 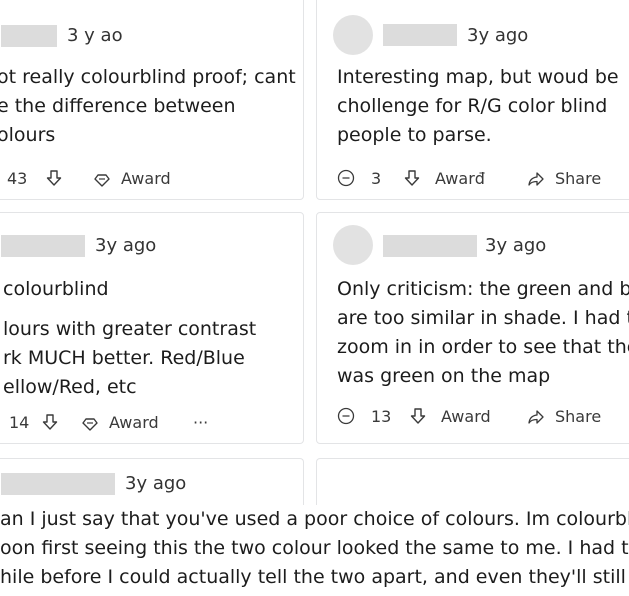 I want to click on award-label: Awarđ, so click(x=460, y=178).